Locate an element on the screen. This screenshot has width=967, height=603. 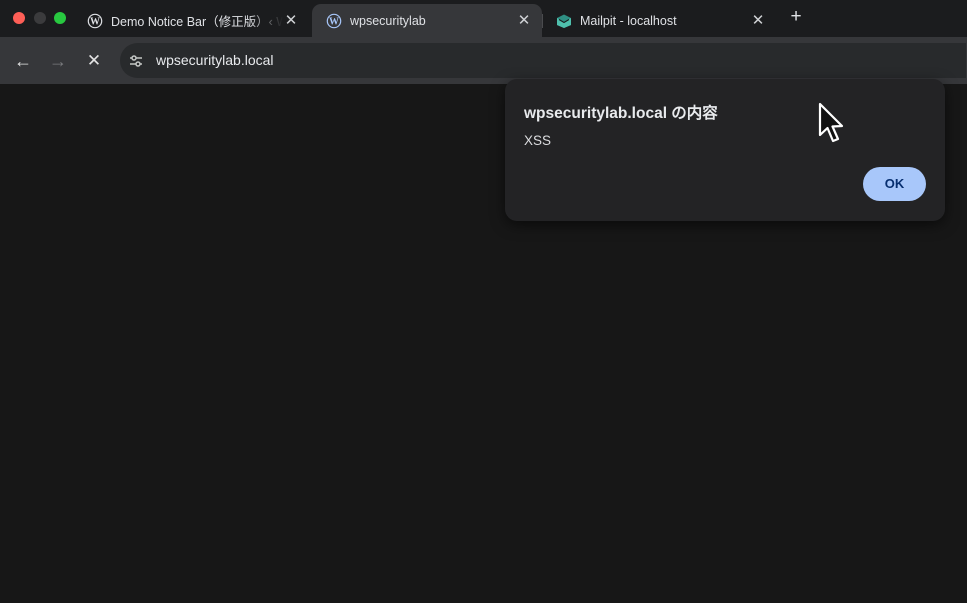
tab-title: Mailpit - localhost is located at coordinates (628, 20).